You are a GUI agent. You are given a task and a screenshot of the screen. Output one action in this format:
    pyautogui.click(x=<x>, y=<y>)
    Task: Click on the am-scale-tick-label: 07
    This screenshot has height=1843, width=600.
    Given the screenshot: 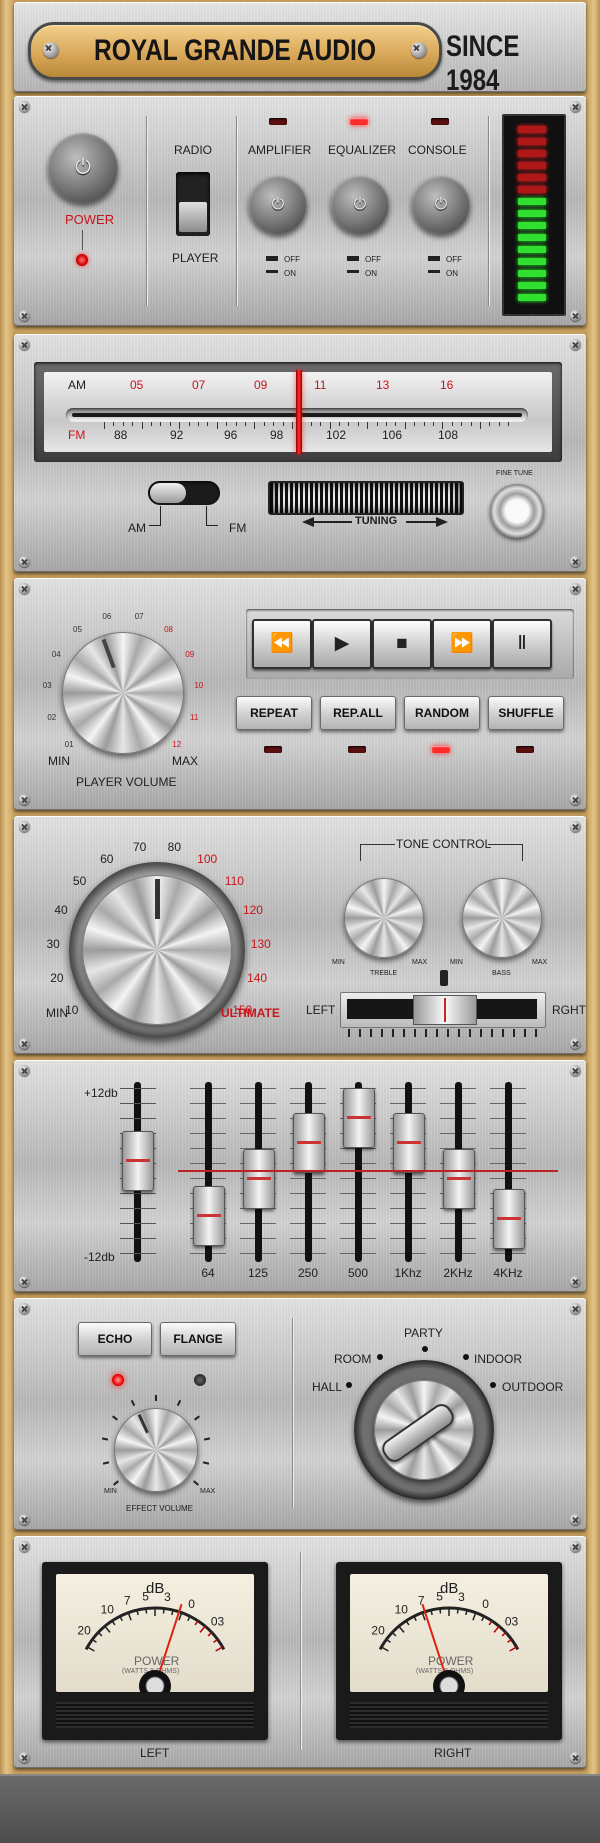 What is the action you would take?
    pyautogui.click(x=199, y=385)
    